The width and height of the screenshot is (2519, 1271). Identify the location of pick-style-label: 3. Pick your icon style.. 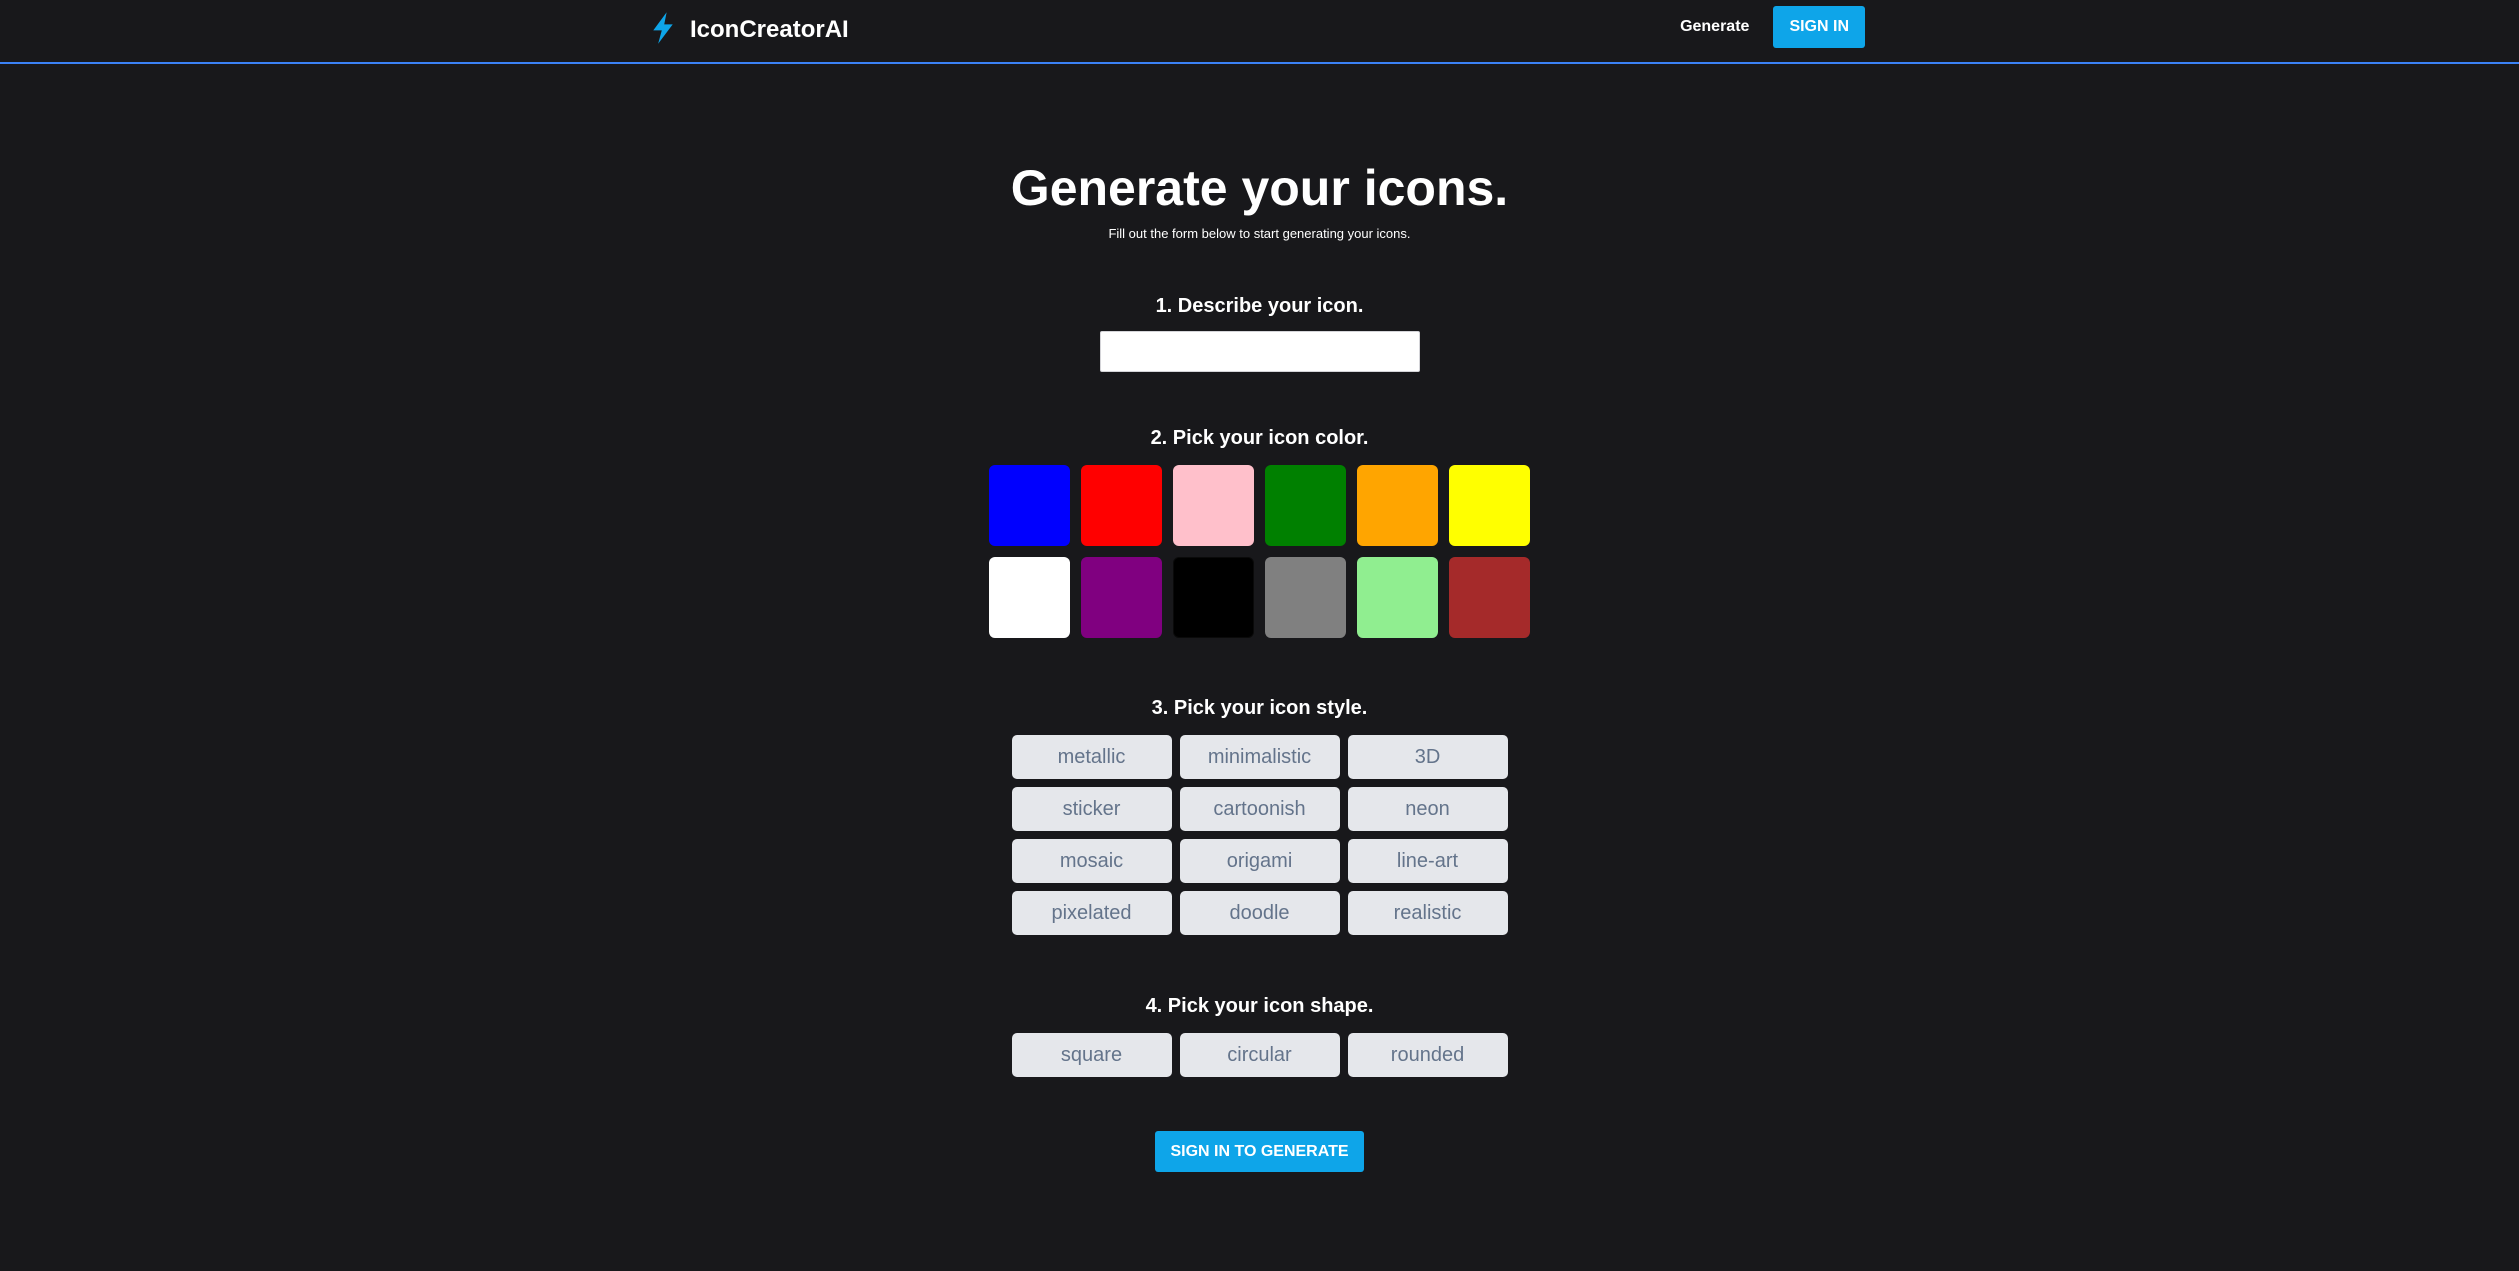
(1259, 708).